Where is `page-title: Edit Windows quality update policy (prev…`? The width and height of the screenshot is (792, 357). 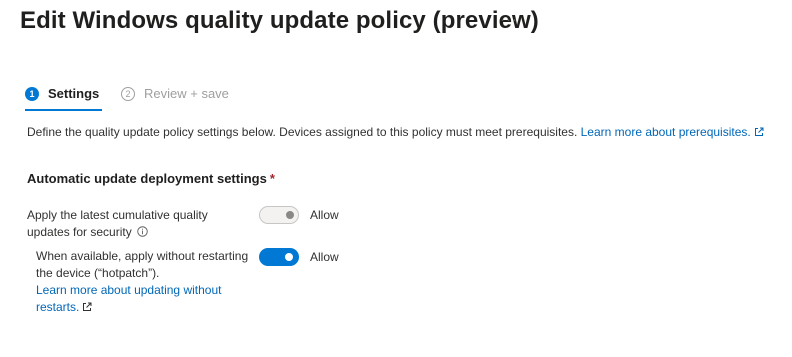 page-title: Edit Windows quality update policy (prev… is located at coordinates (279, 20).